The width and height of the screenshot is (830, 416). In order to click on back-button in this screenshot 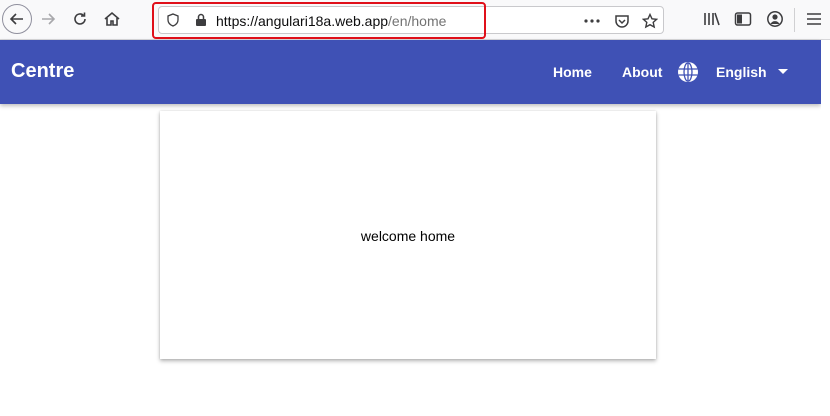, I will do `click(17, 19)`.